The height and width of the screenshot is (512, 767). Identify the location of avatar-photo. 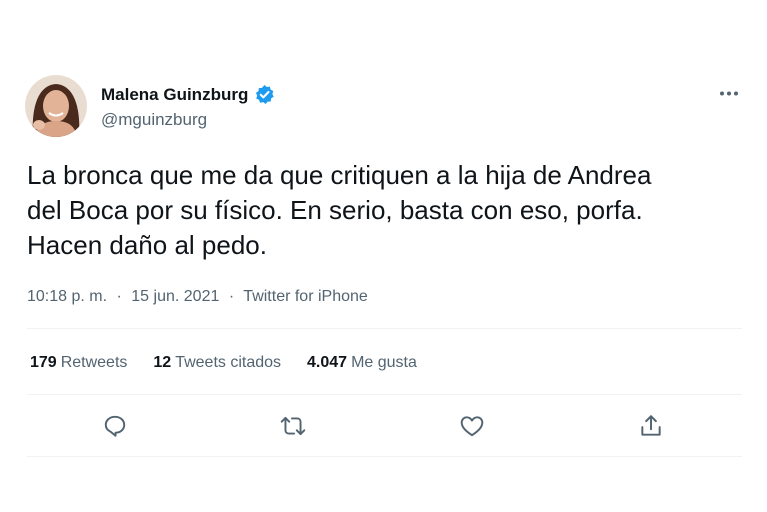
(56, 106).